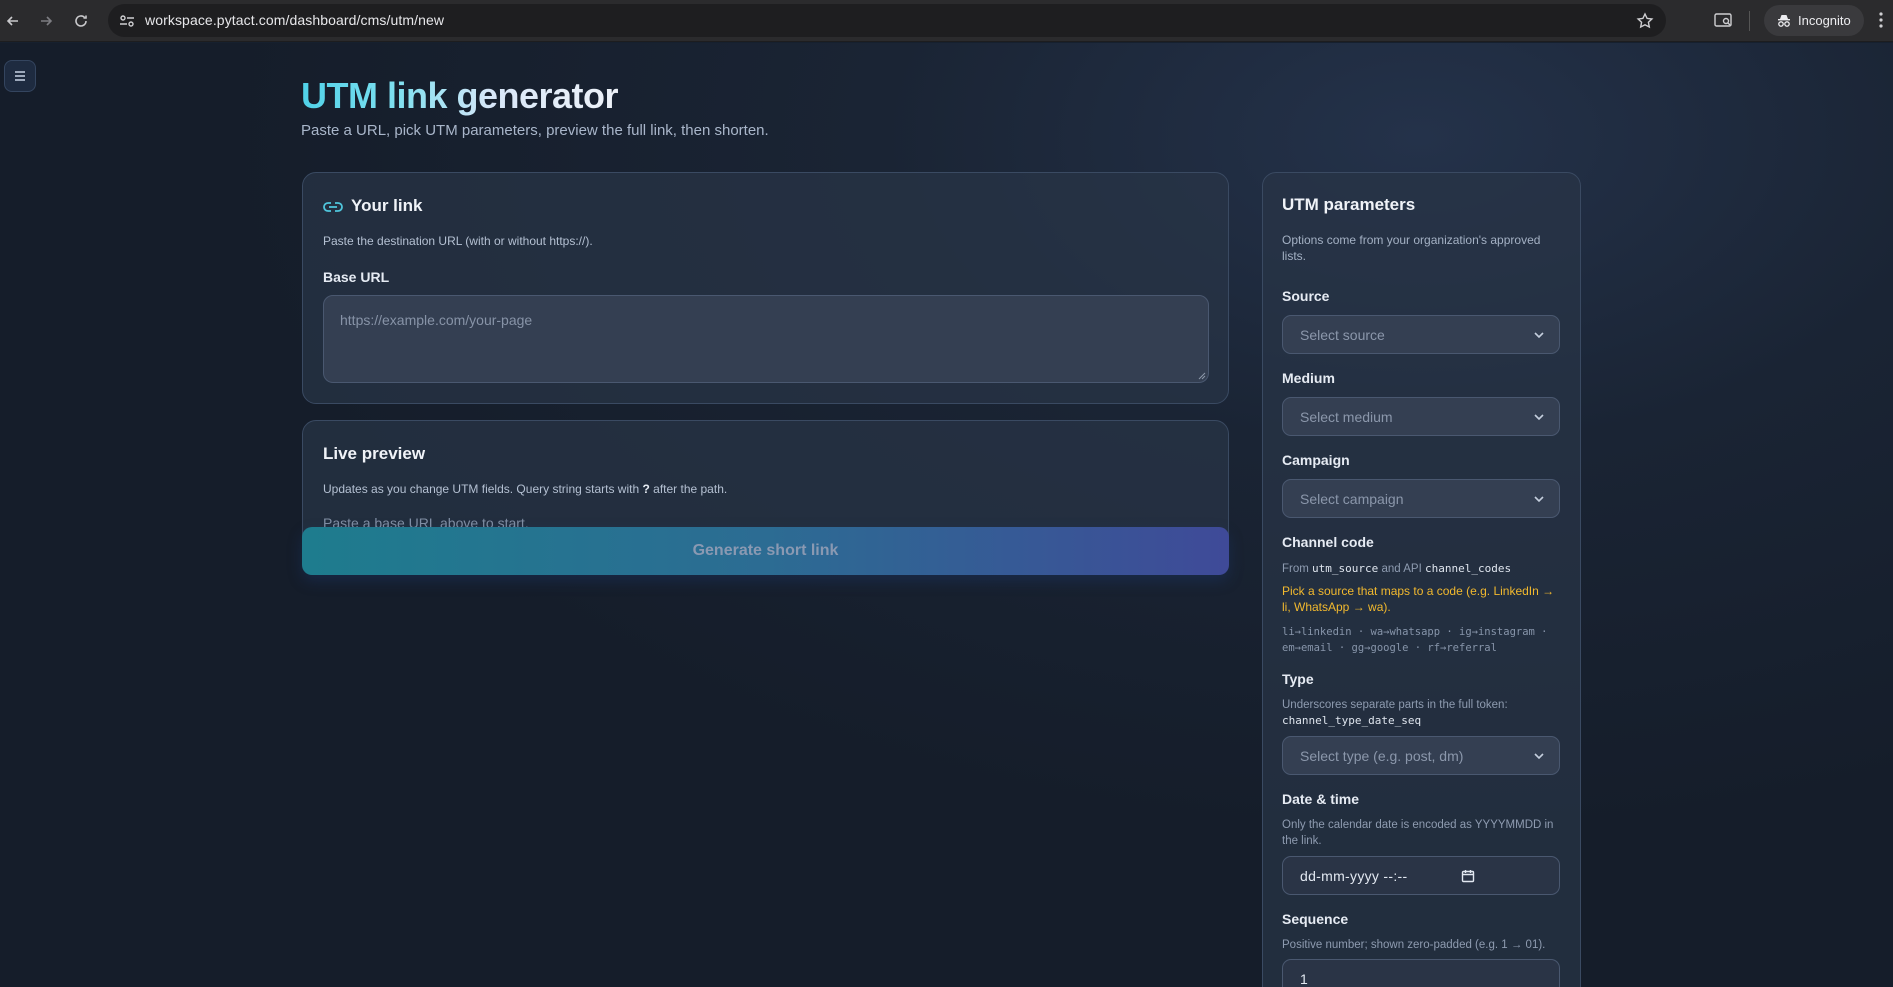  I want to click on incognito-label: Incognito, so click(1824, 20).